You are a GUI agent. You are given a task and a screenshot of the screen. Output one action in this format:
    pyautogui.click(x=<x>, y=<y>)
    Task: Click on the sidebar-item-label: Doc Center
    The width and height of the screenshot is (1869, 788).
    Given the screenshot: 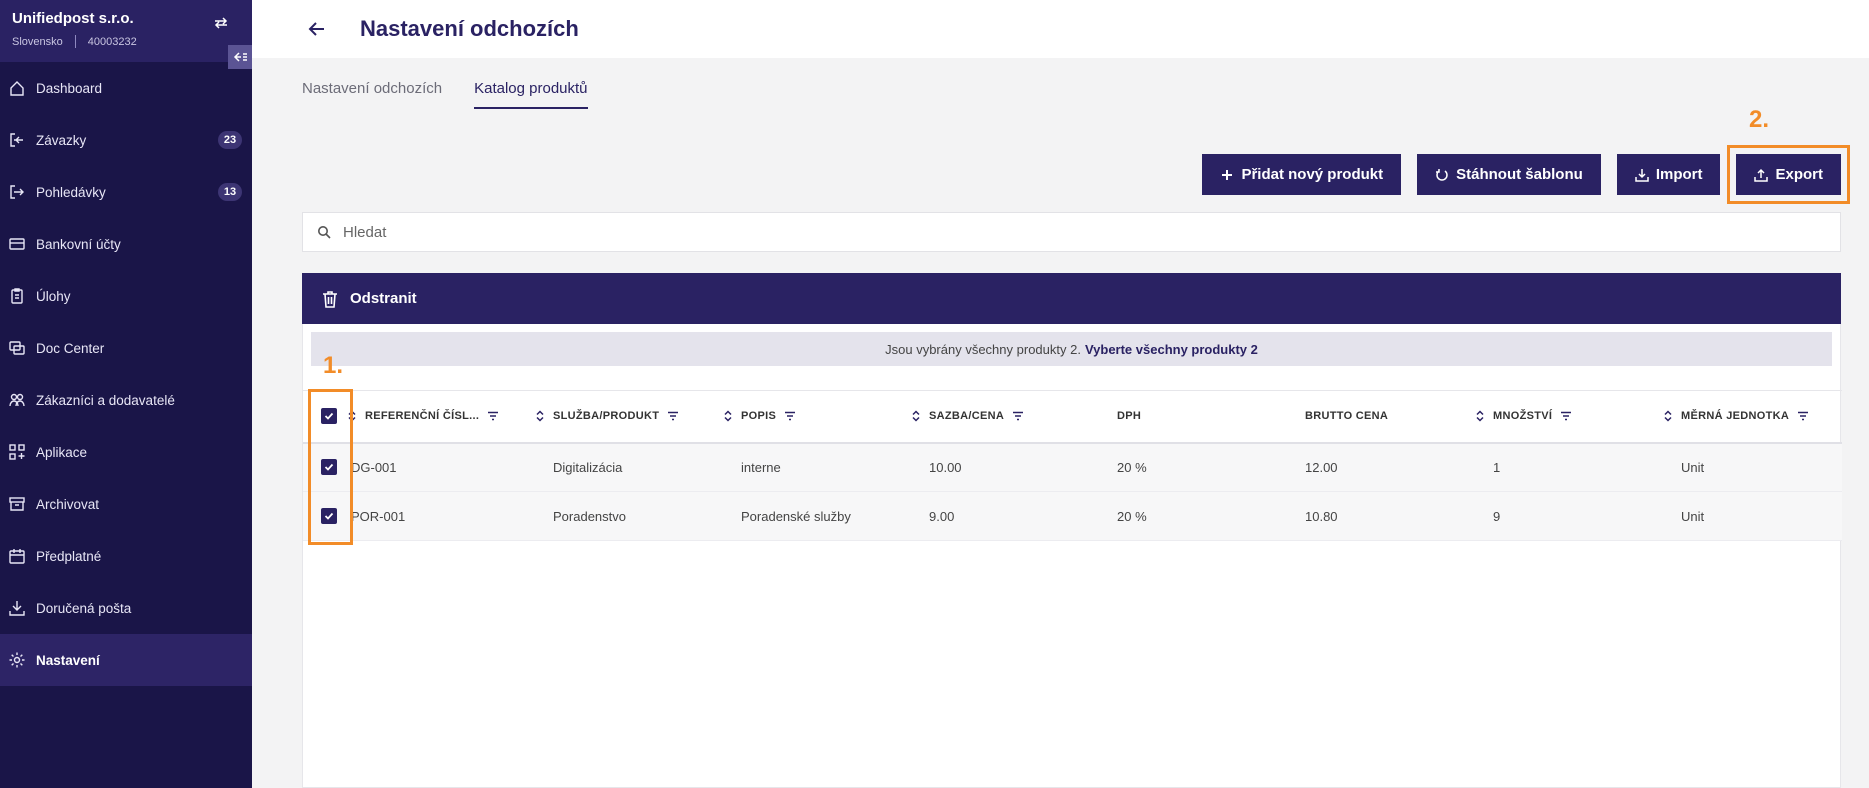 What is the action you would take?
    pyautogui.click(x=70, y=348)
    